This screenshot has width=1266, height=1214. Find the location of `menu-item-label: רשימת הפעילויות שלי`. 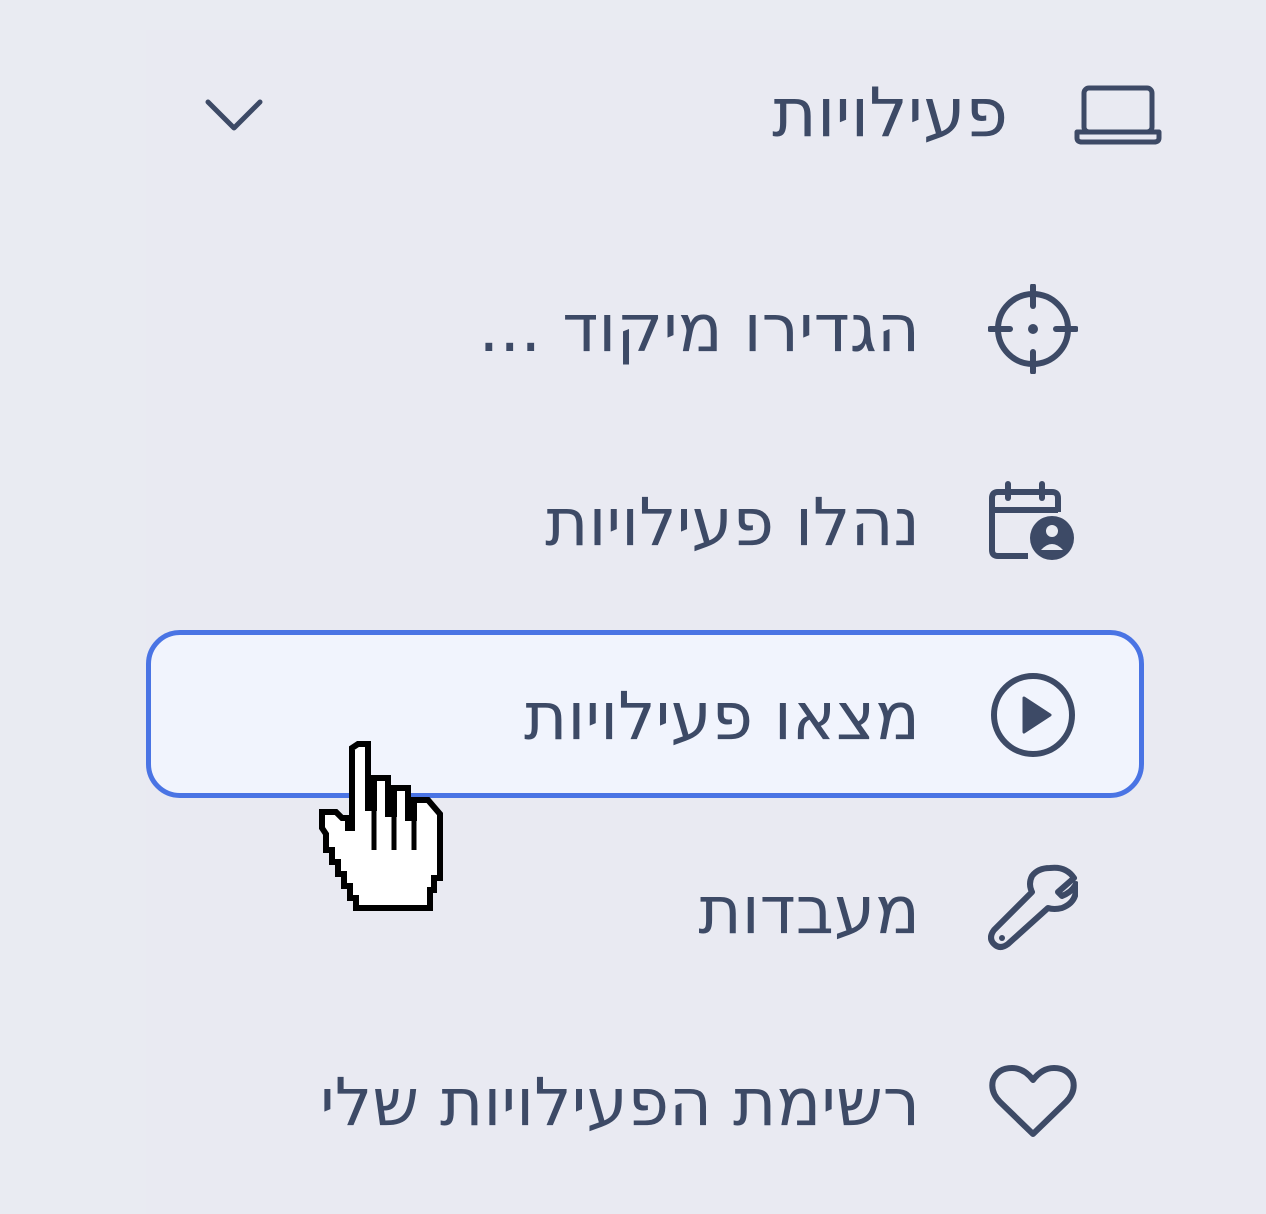

menu-item-label: רשימת הפעילויות שלי is located at coordinates (620, 1102).